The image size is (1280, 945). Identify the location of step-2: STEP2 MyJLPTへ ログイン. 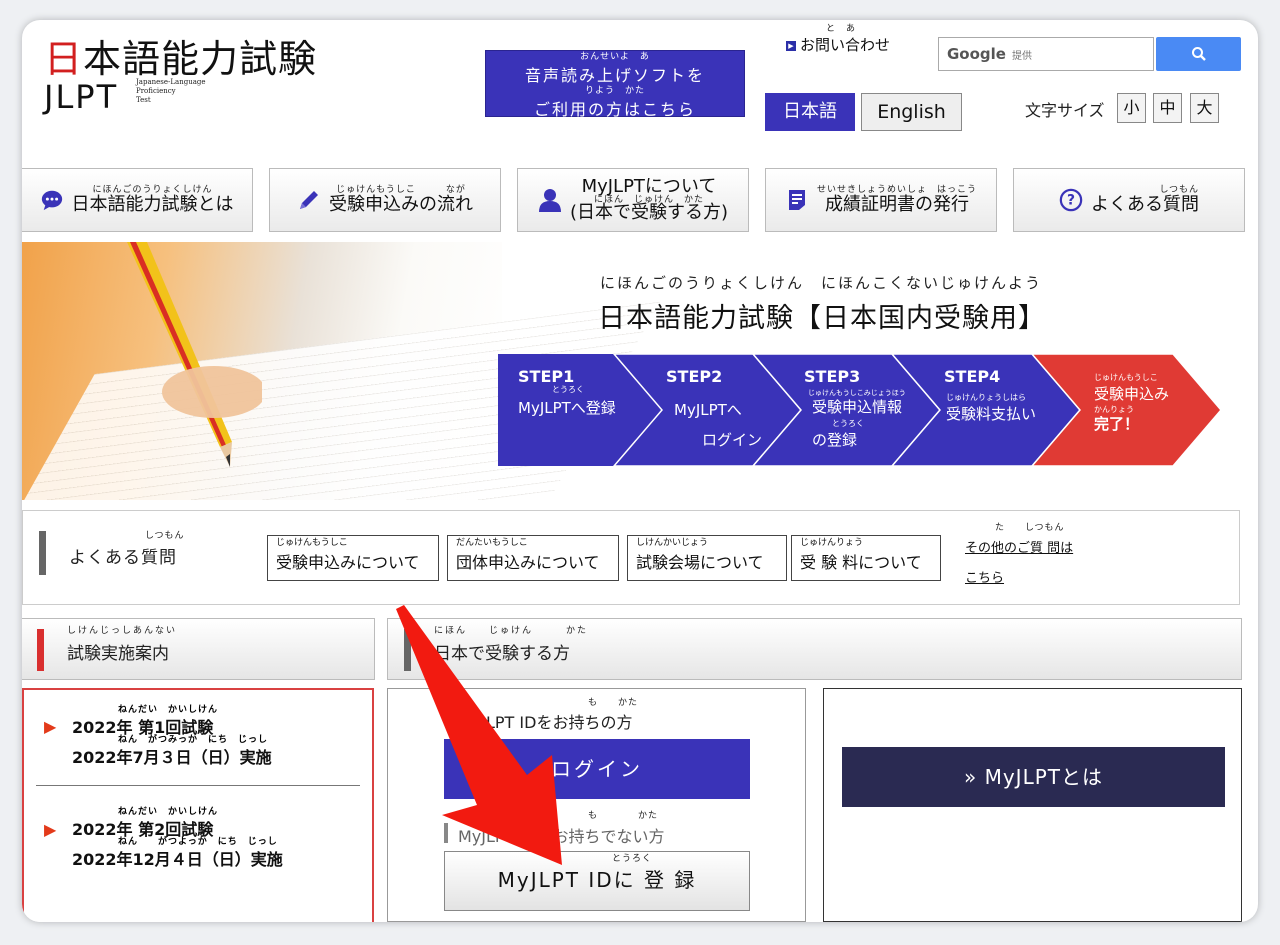
(714, 408).